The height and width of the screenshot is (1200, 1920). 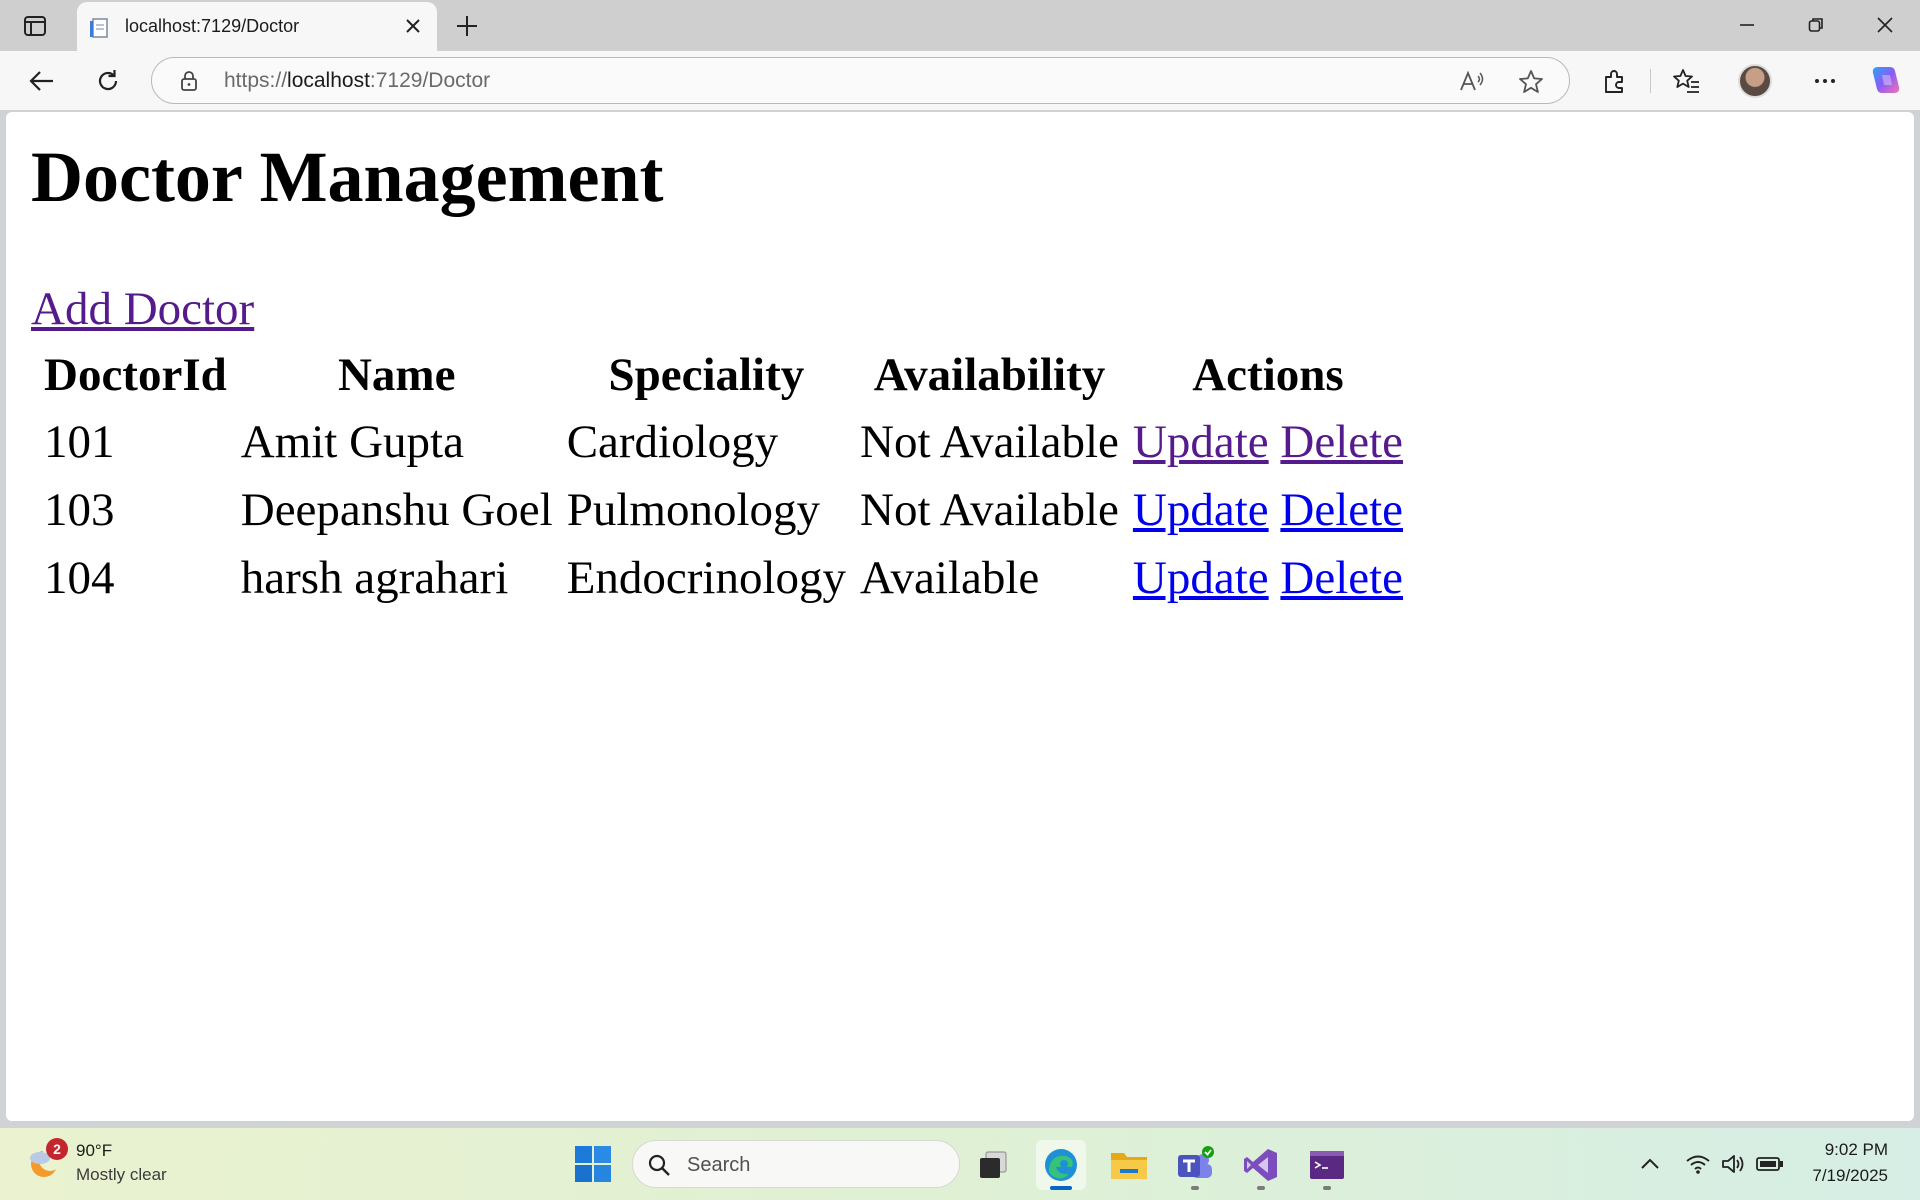 I want to click on weather-temperature: 90°F, so click(x=94, y=1151).